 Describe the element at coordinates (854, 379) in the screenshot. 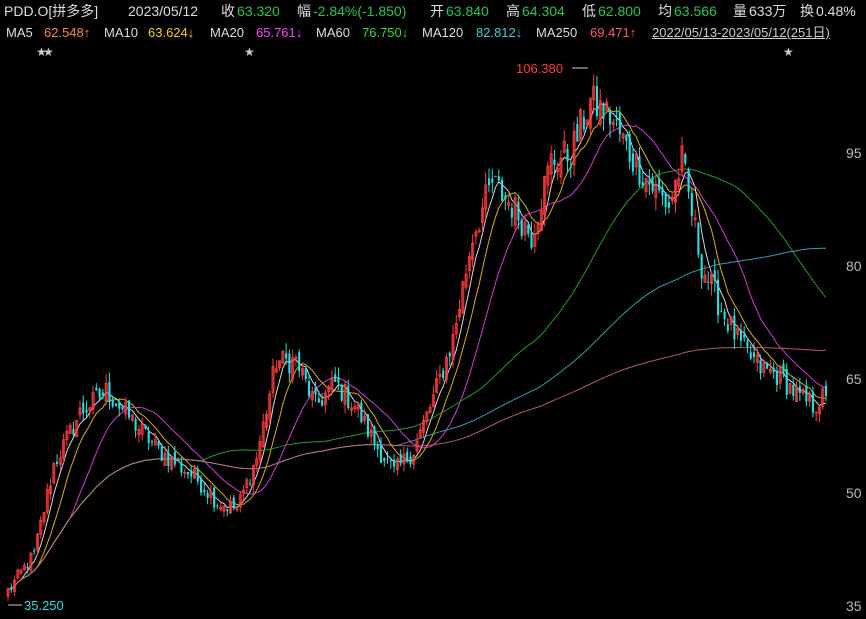

I see `y-tick-label: 65` at that location.